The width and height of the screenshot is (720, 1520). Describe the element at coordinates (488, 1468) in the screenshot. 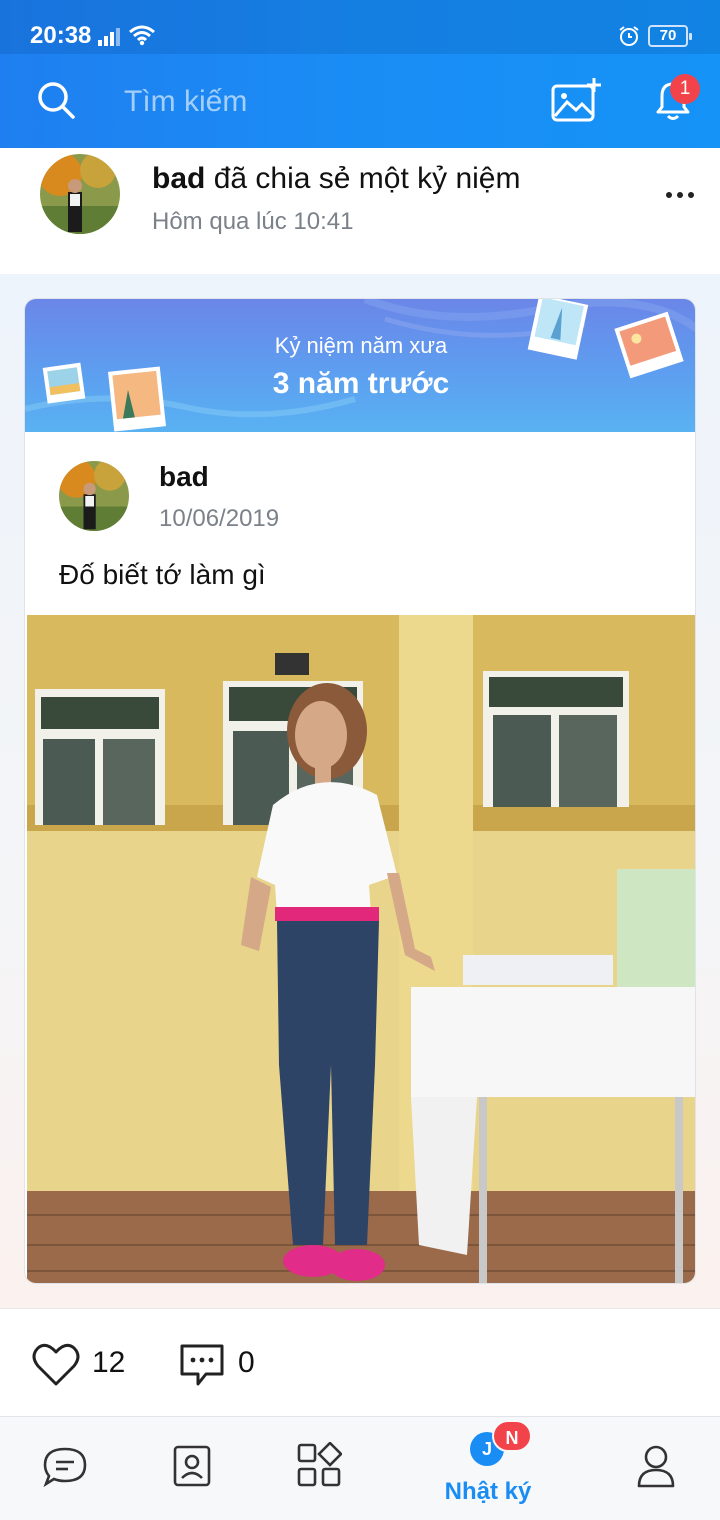

I see `nav-timeline: J N Nhật ký` at that location.